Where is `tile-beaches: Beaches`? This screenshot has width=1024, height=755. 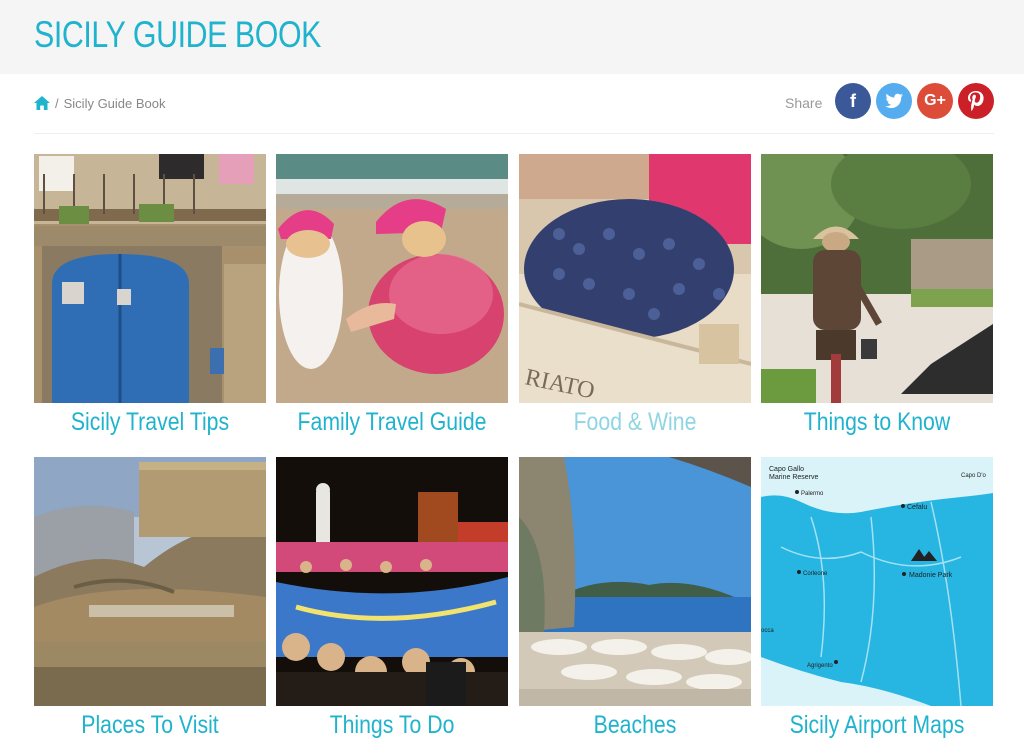
tile-beaches: Beaches is located at coordinates (635, 602).